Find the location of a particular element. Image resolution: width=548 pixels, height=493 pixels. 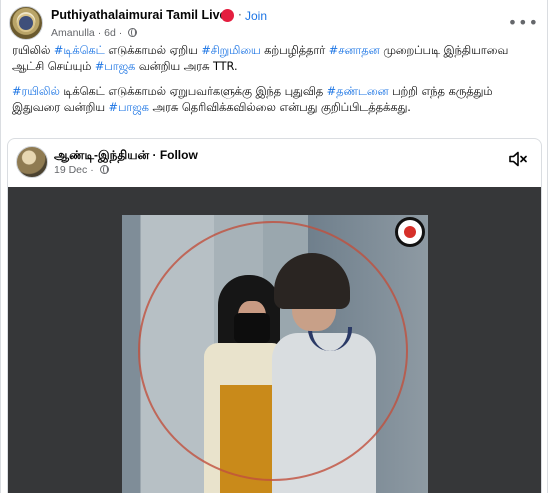

post-meta: Amanulla · 6d · is located at coordinates (94, 33).